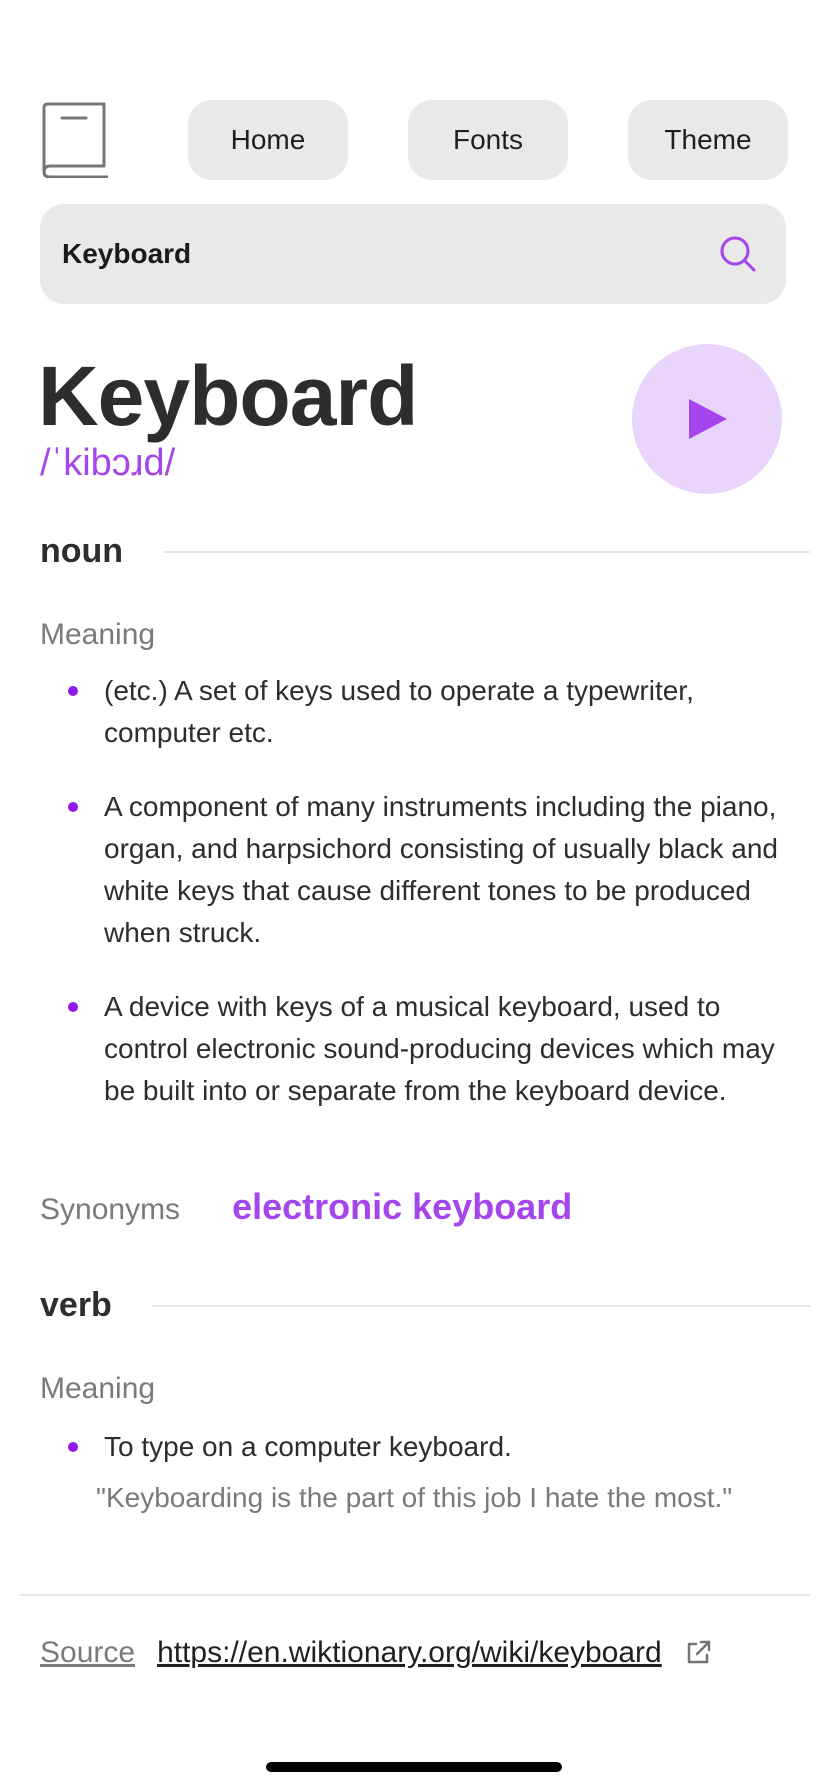  I want to click on play-button, so click(707, 419).